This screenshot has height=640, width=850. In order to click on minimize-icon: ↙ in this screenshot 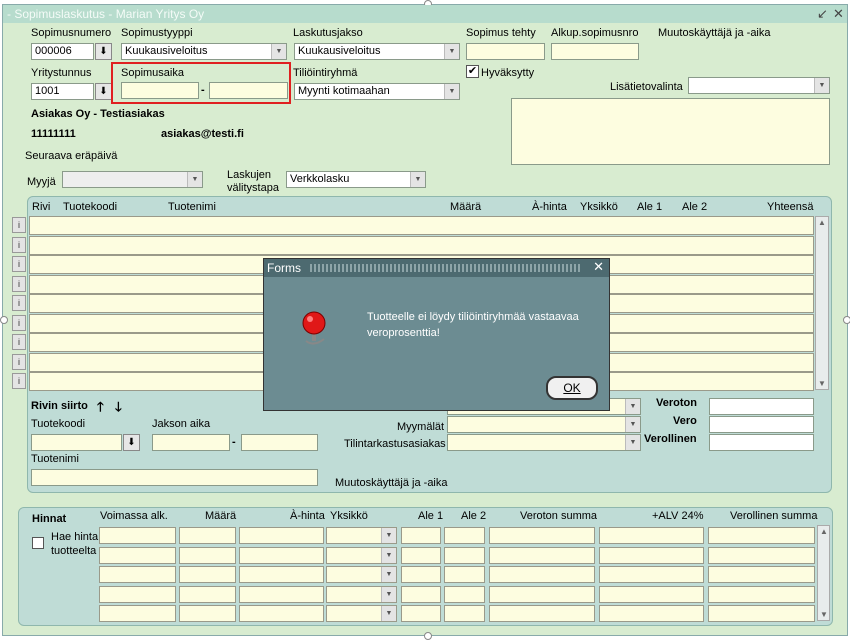, I will do `click(822, 14)`.